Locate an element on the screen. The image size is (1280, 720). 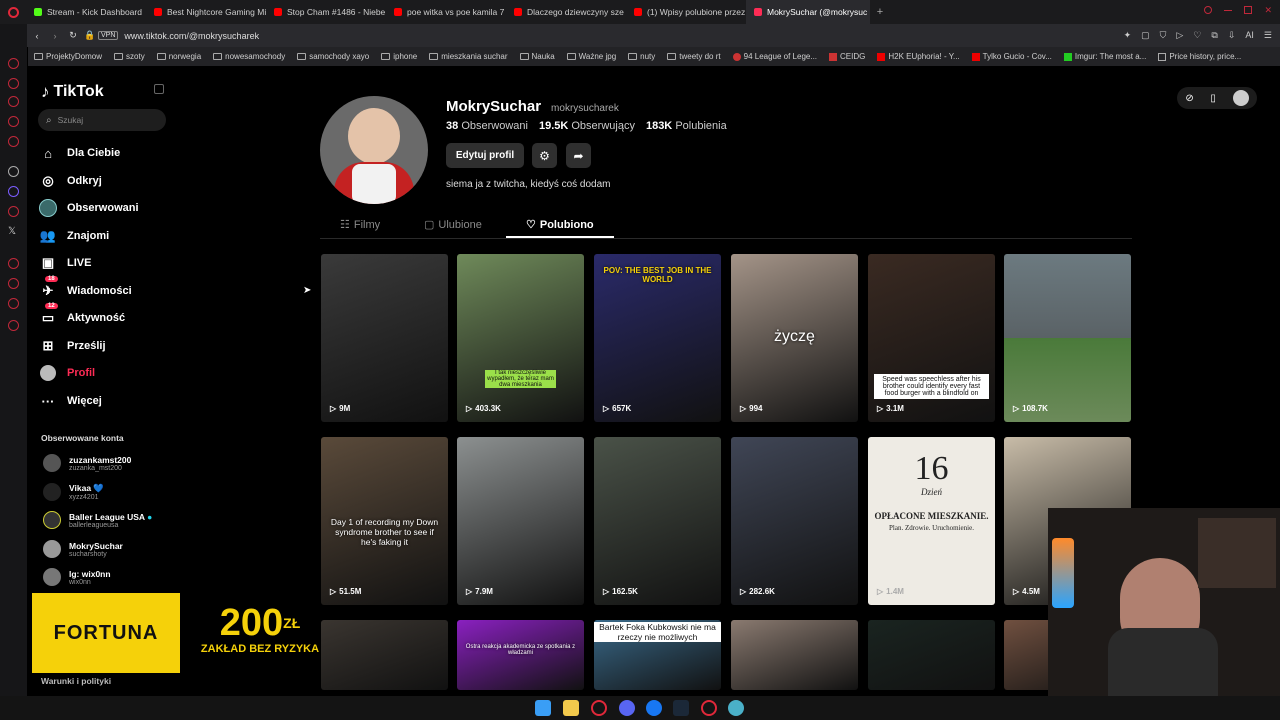
browser-tab: poe witka vs poe kamila 7 is located at coordinates (446, 12).